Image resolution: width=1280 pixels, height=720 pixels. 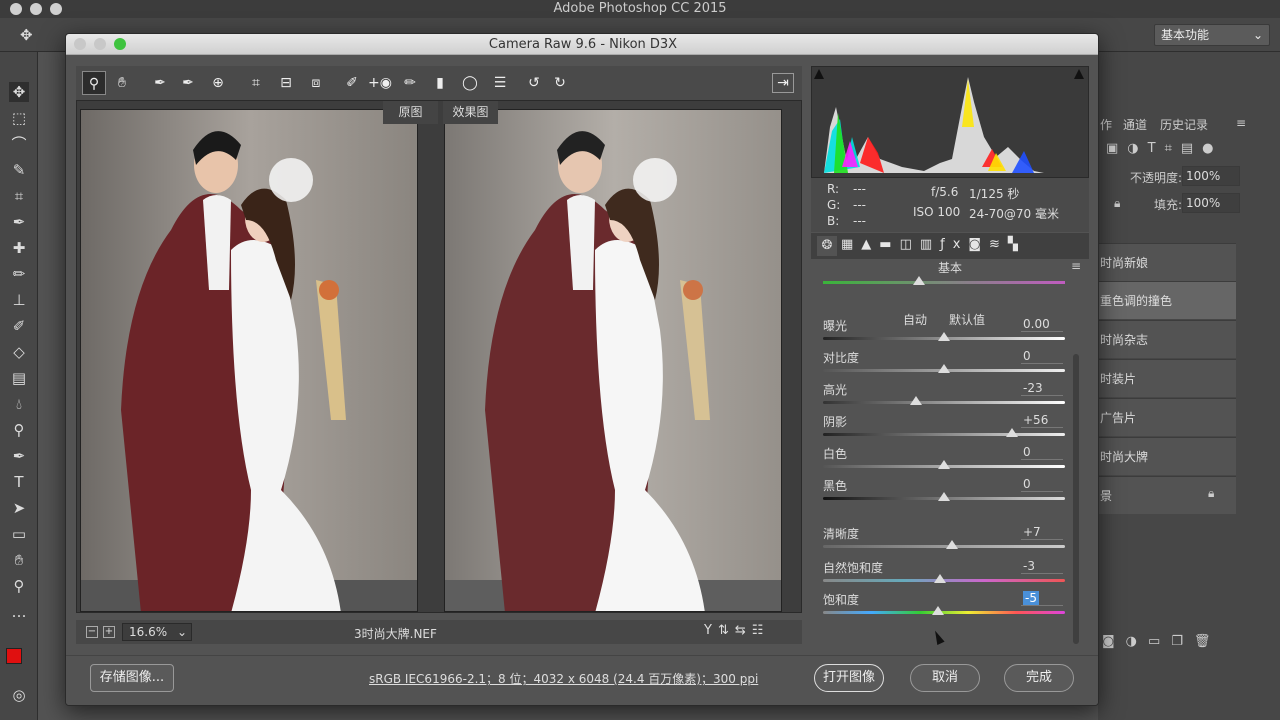 What do you see at coordinates (1042, 388) in the screenshot?
I see `slider-value-field: -23` at bounding box center [1042, 388].